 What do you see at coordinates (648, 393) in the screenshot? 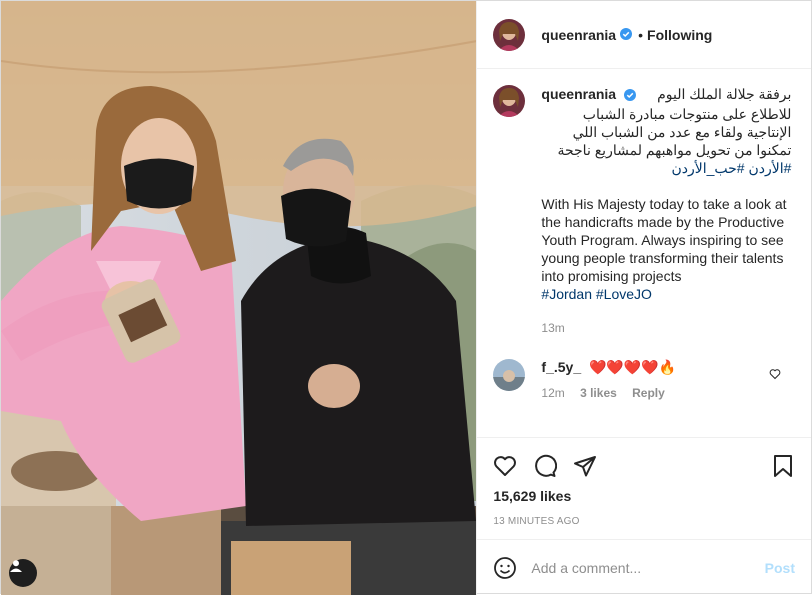
I see `comment-reply-button: Reply` at bounding box center [648, 393].